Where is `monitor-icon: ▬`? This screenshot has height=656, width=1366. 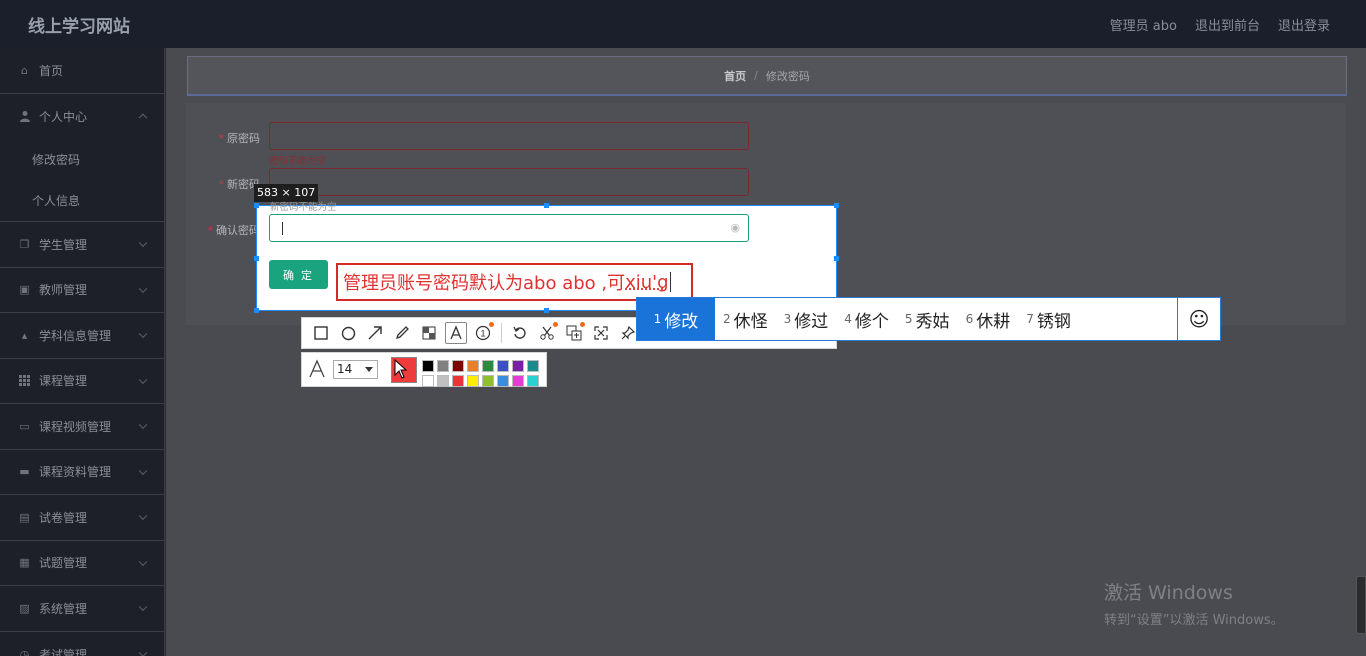 monitor-icon: ▬ is located at coordinates (24, 472).